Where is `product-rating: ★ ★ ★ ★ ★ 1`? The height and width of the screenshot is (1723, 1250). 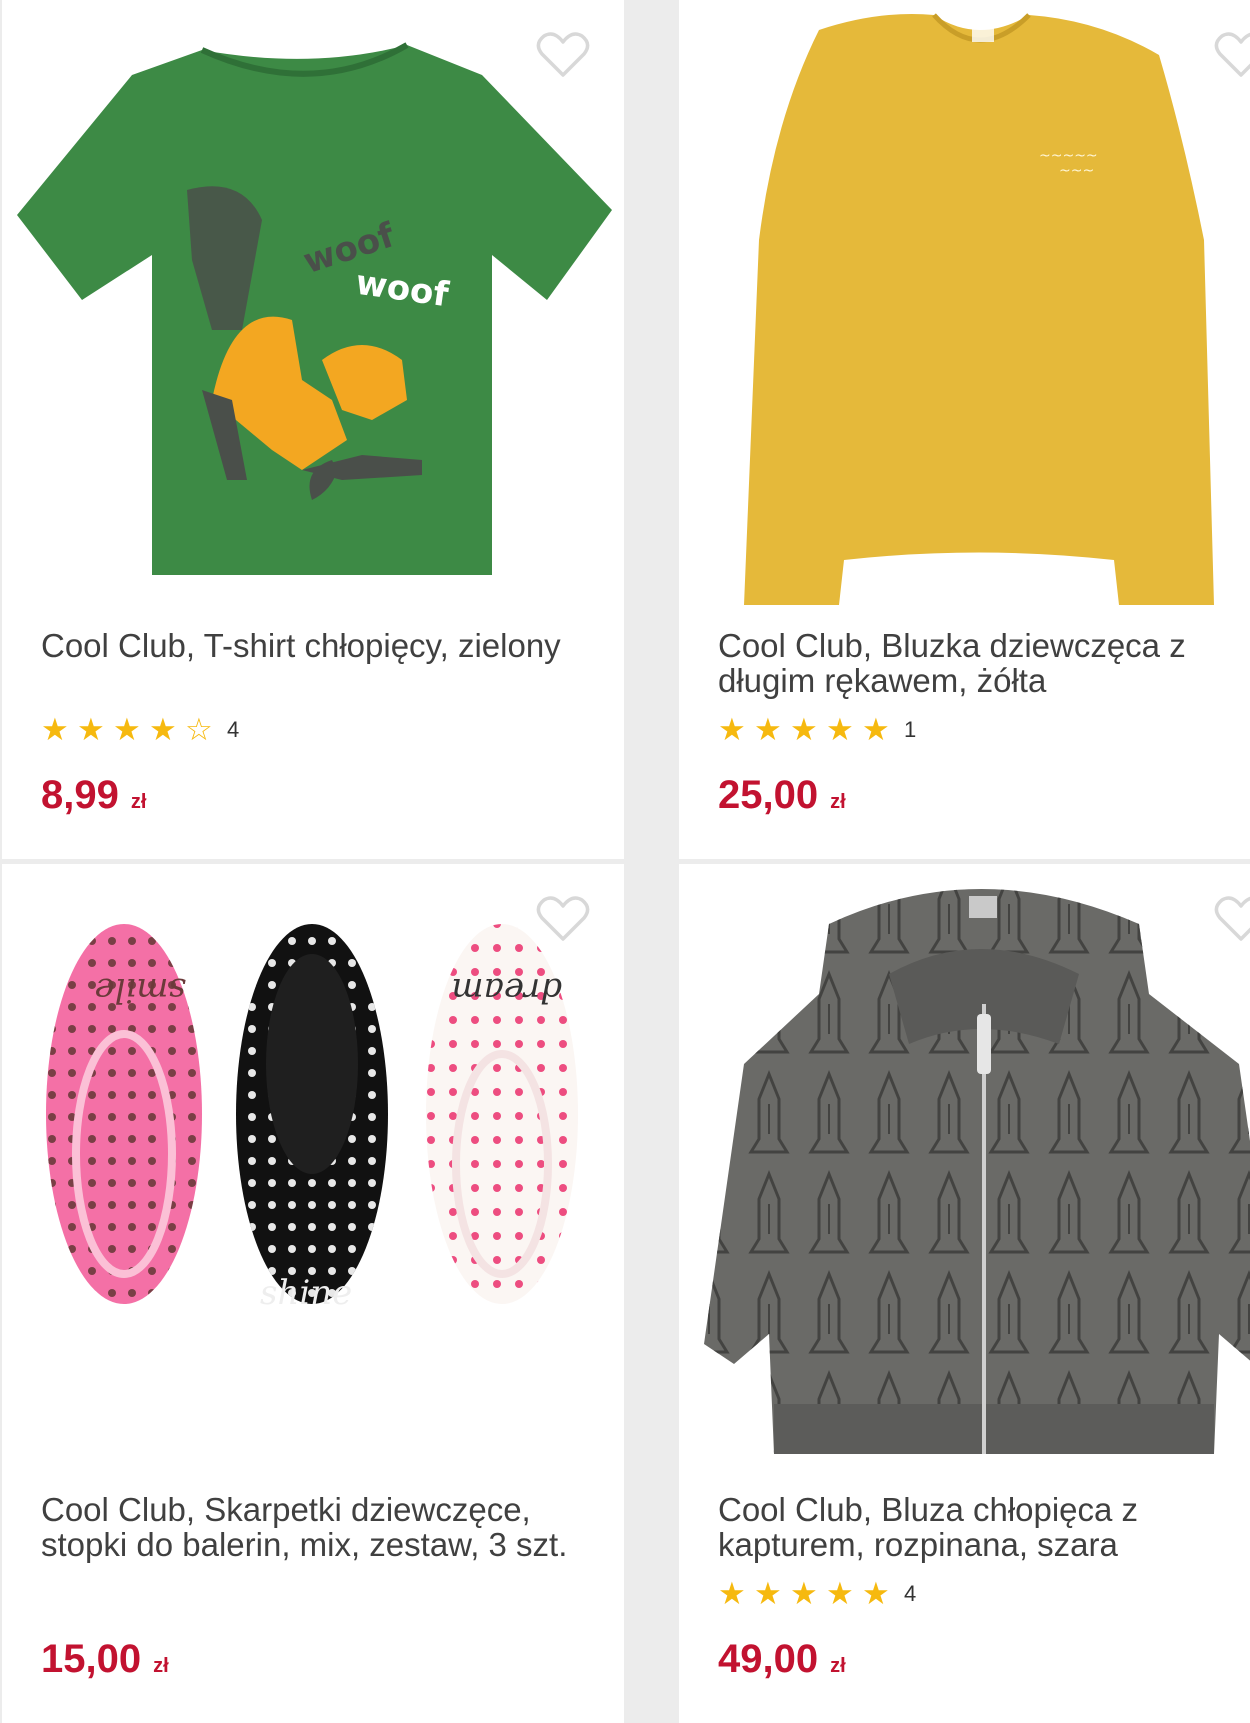 product-rating: ★ ★ ★ ★ ★ 1 is located at coordinates (817, 730).